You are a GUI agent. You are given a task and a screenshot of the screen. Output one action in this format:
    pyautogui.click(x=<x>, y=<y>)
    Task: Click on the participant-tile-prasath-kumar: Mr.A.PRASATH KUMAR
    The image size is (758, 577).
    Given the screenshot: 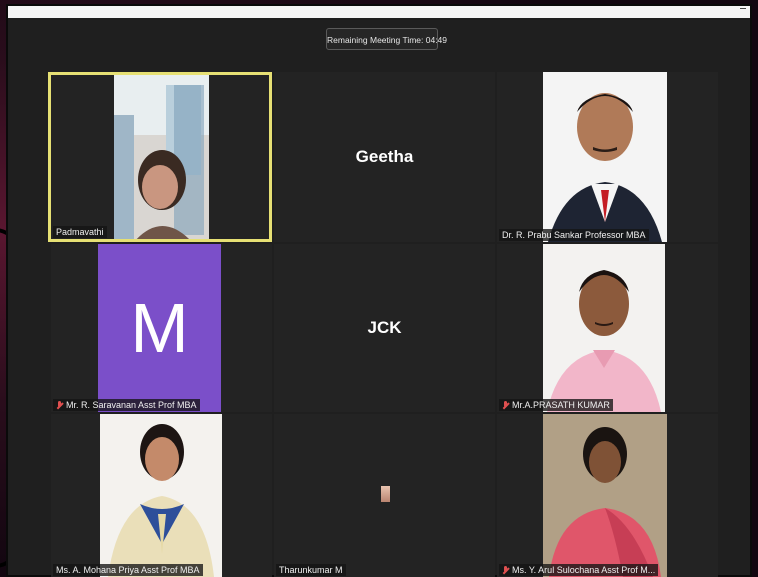 What is the action you would take?
    pyautogui.click(x=607, y=328)
    